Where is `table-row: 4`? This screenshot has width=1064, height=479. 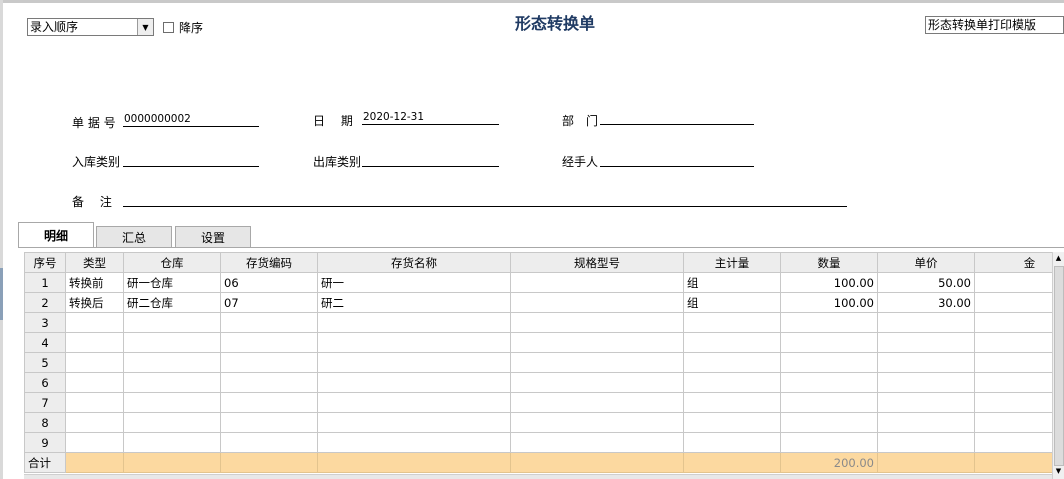
table-row: 4 is located at coordinates (538, 342).